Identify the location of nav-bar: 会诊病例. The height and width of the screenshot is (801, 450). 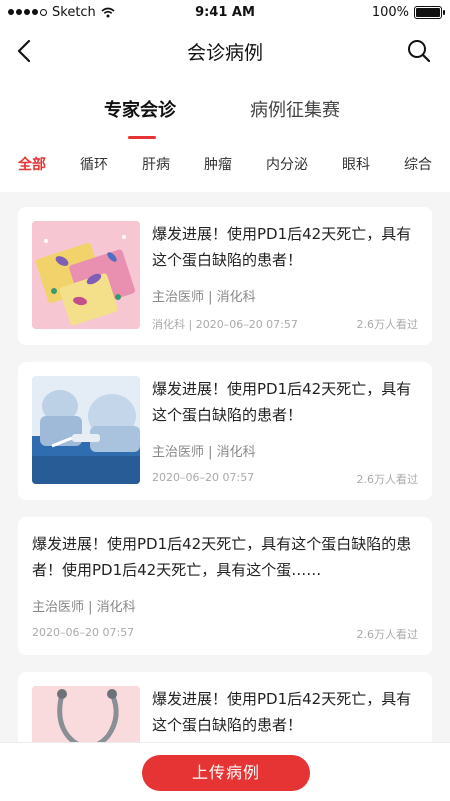
(225, 51).